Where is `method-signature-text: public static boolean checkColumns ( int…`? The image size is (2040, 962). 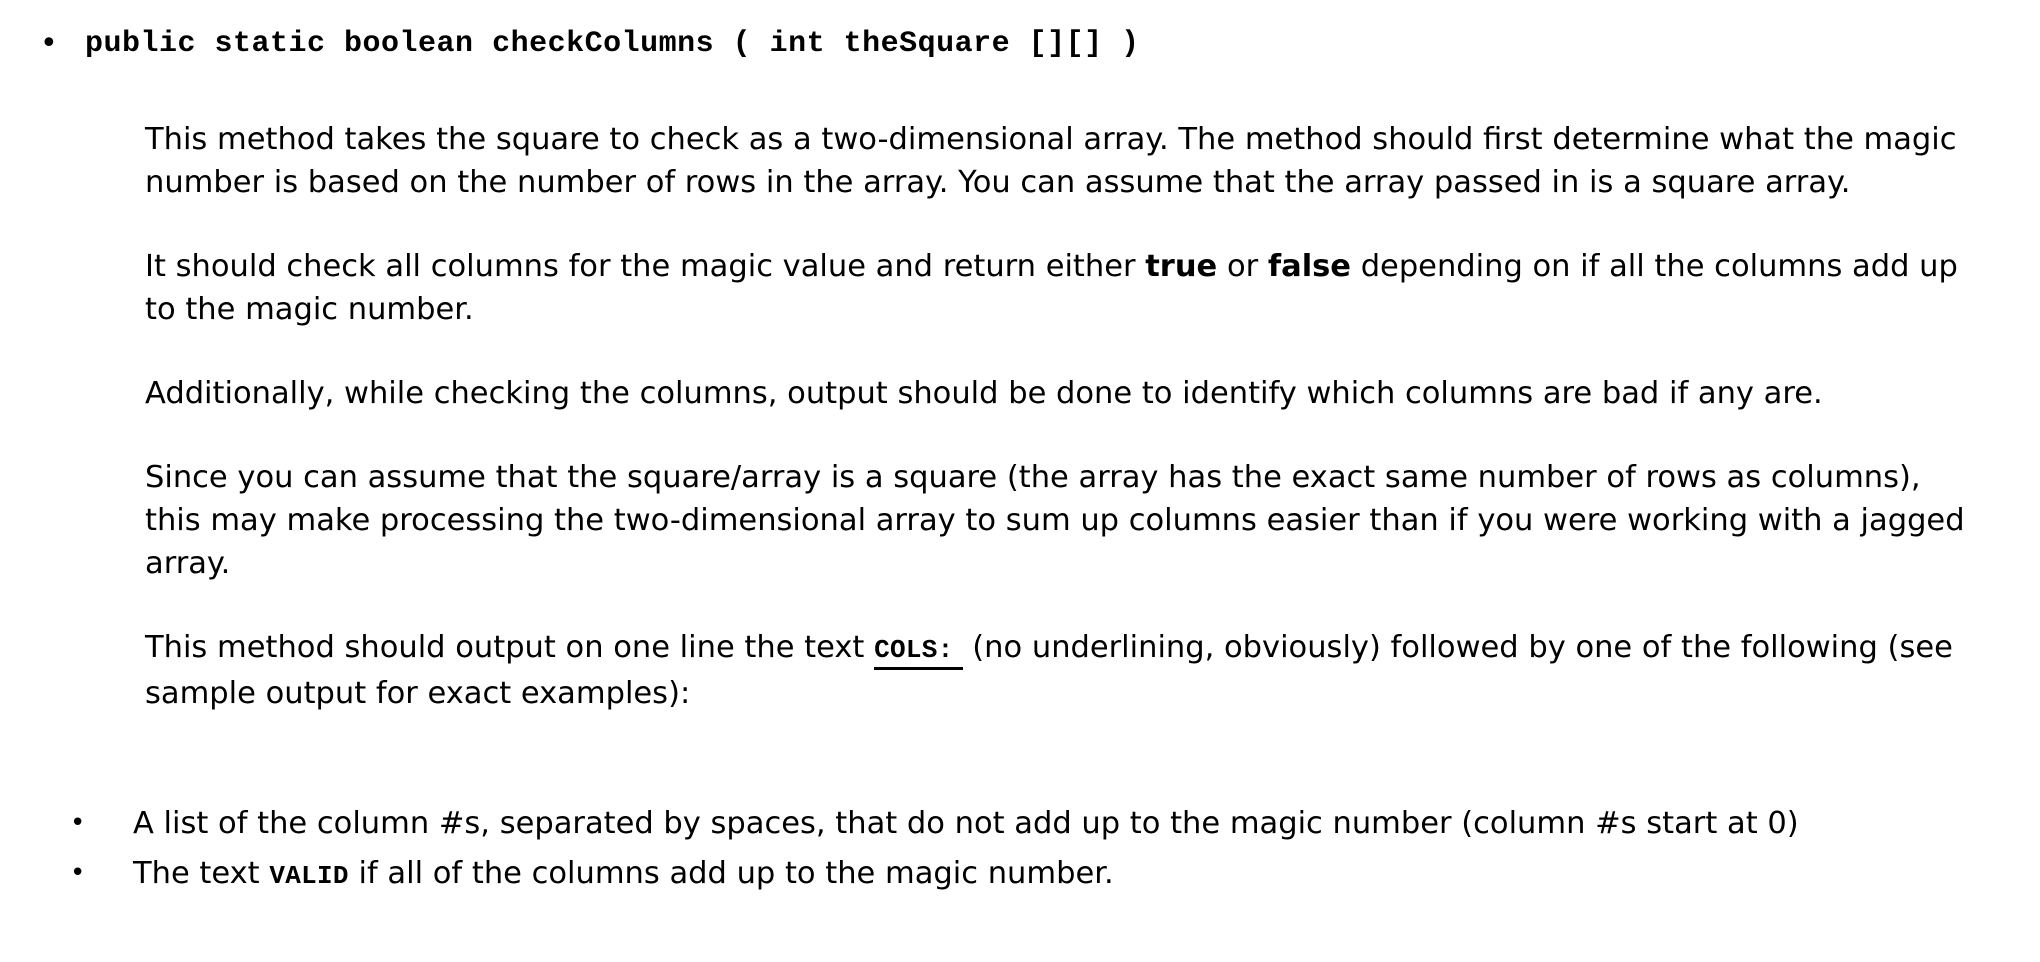 method-signature-text: public static boolean checkColumns ( int… is located at coordinates (612, 44).